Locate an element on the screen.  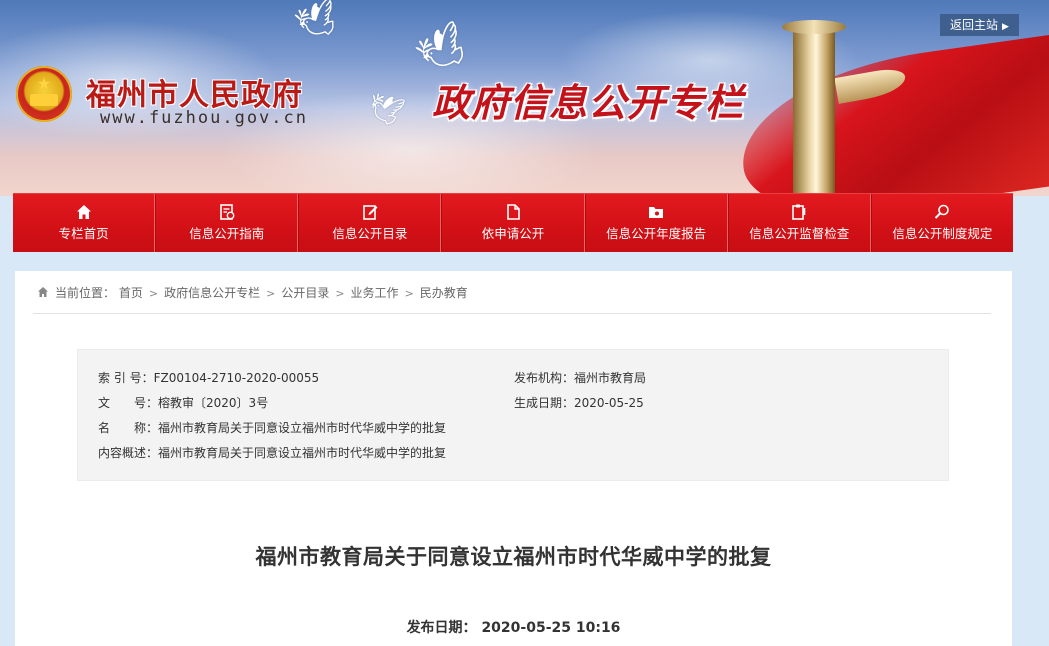
nav-item-apply: 依申请公开 is located at coordinates (513, 223).